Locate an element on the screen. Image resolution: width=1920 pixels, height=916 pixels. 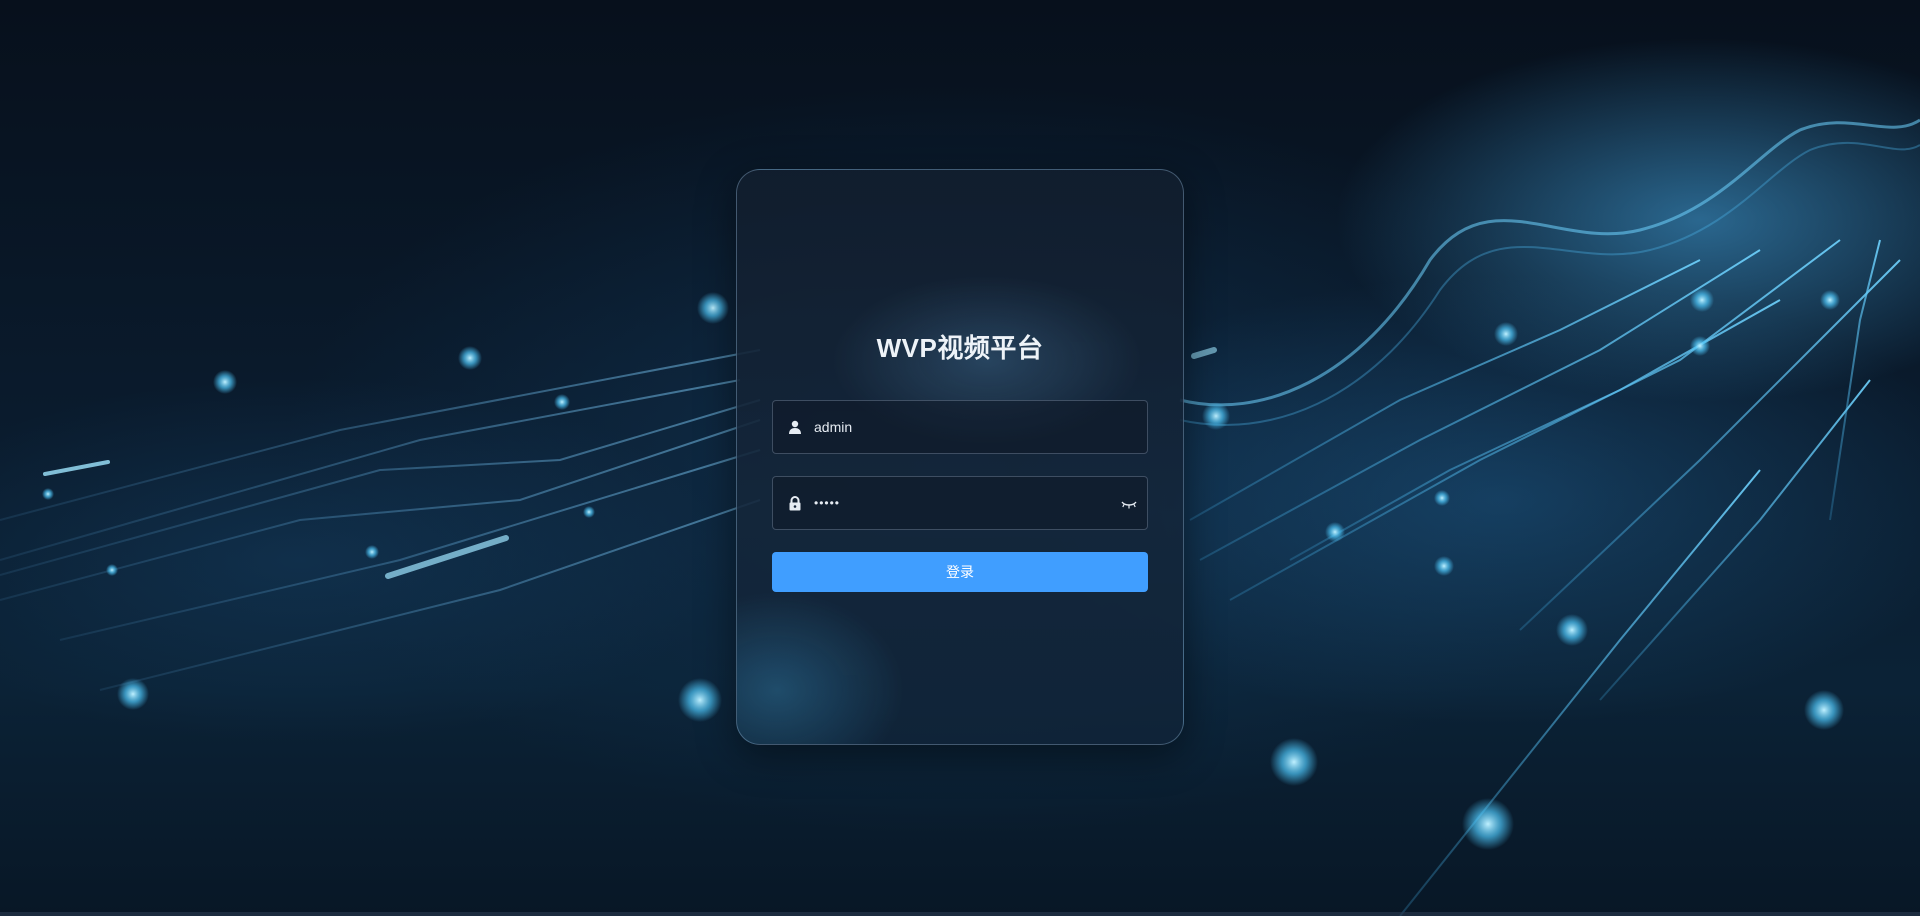
username-field: admin is located at coordinates (960, 427).